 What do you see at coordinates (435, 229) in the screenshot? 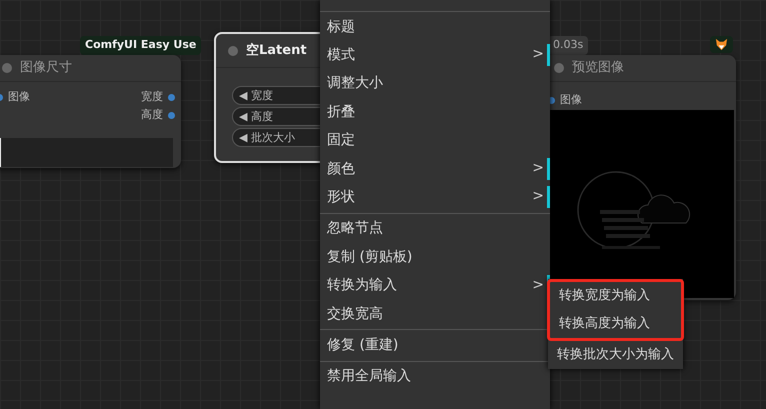
I see `menu-item: 忽略节点` at bounding box center [435, 229].